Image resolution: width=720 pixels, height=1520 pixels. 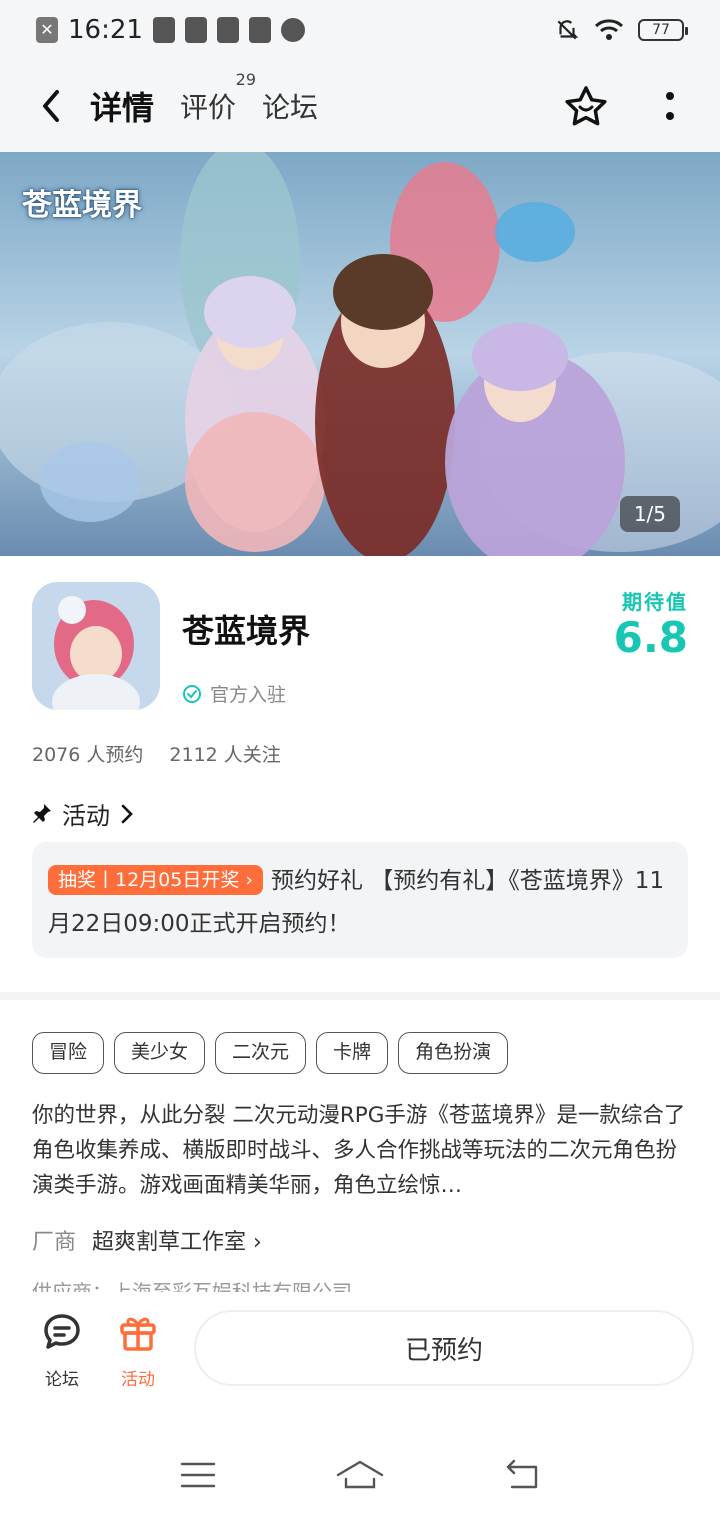 I want to click on back-button, so click(x=51, y=106).